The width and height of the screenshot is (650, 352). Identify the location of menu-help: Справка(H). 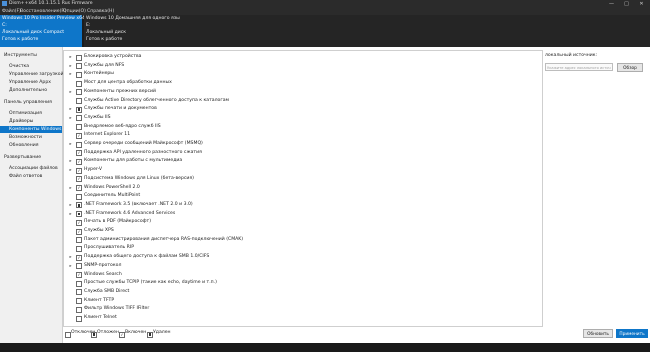
(100, 11).